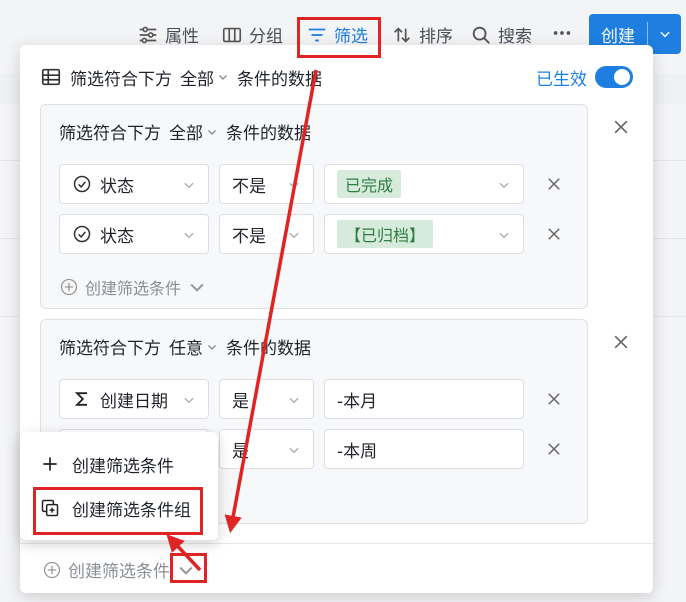 The width and height of the screenshot is (686, 602). I want to click on value-input: -本月, so click(424, 399).